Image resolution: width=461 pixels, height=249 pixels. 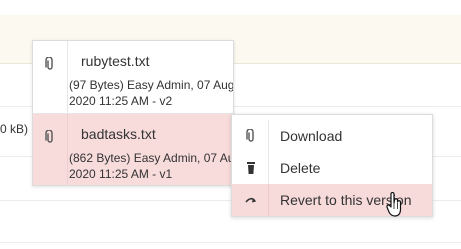 What do you see at coordinates (311, 136) in the screenshot?
I see `download-label: Download` at bounding box center [311, 136].